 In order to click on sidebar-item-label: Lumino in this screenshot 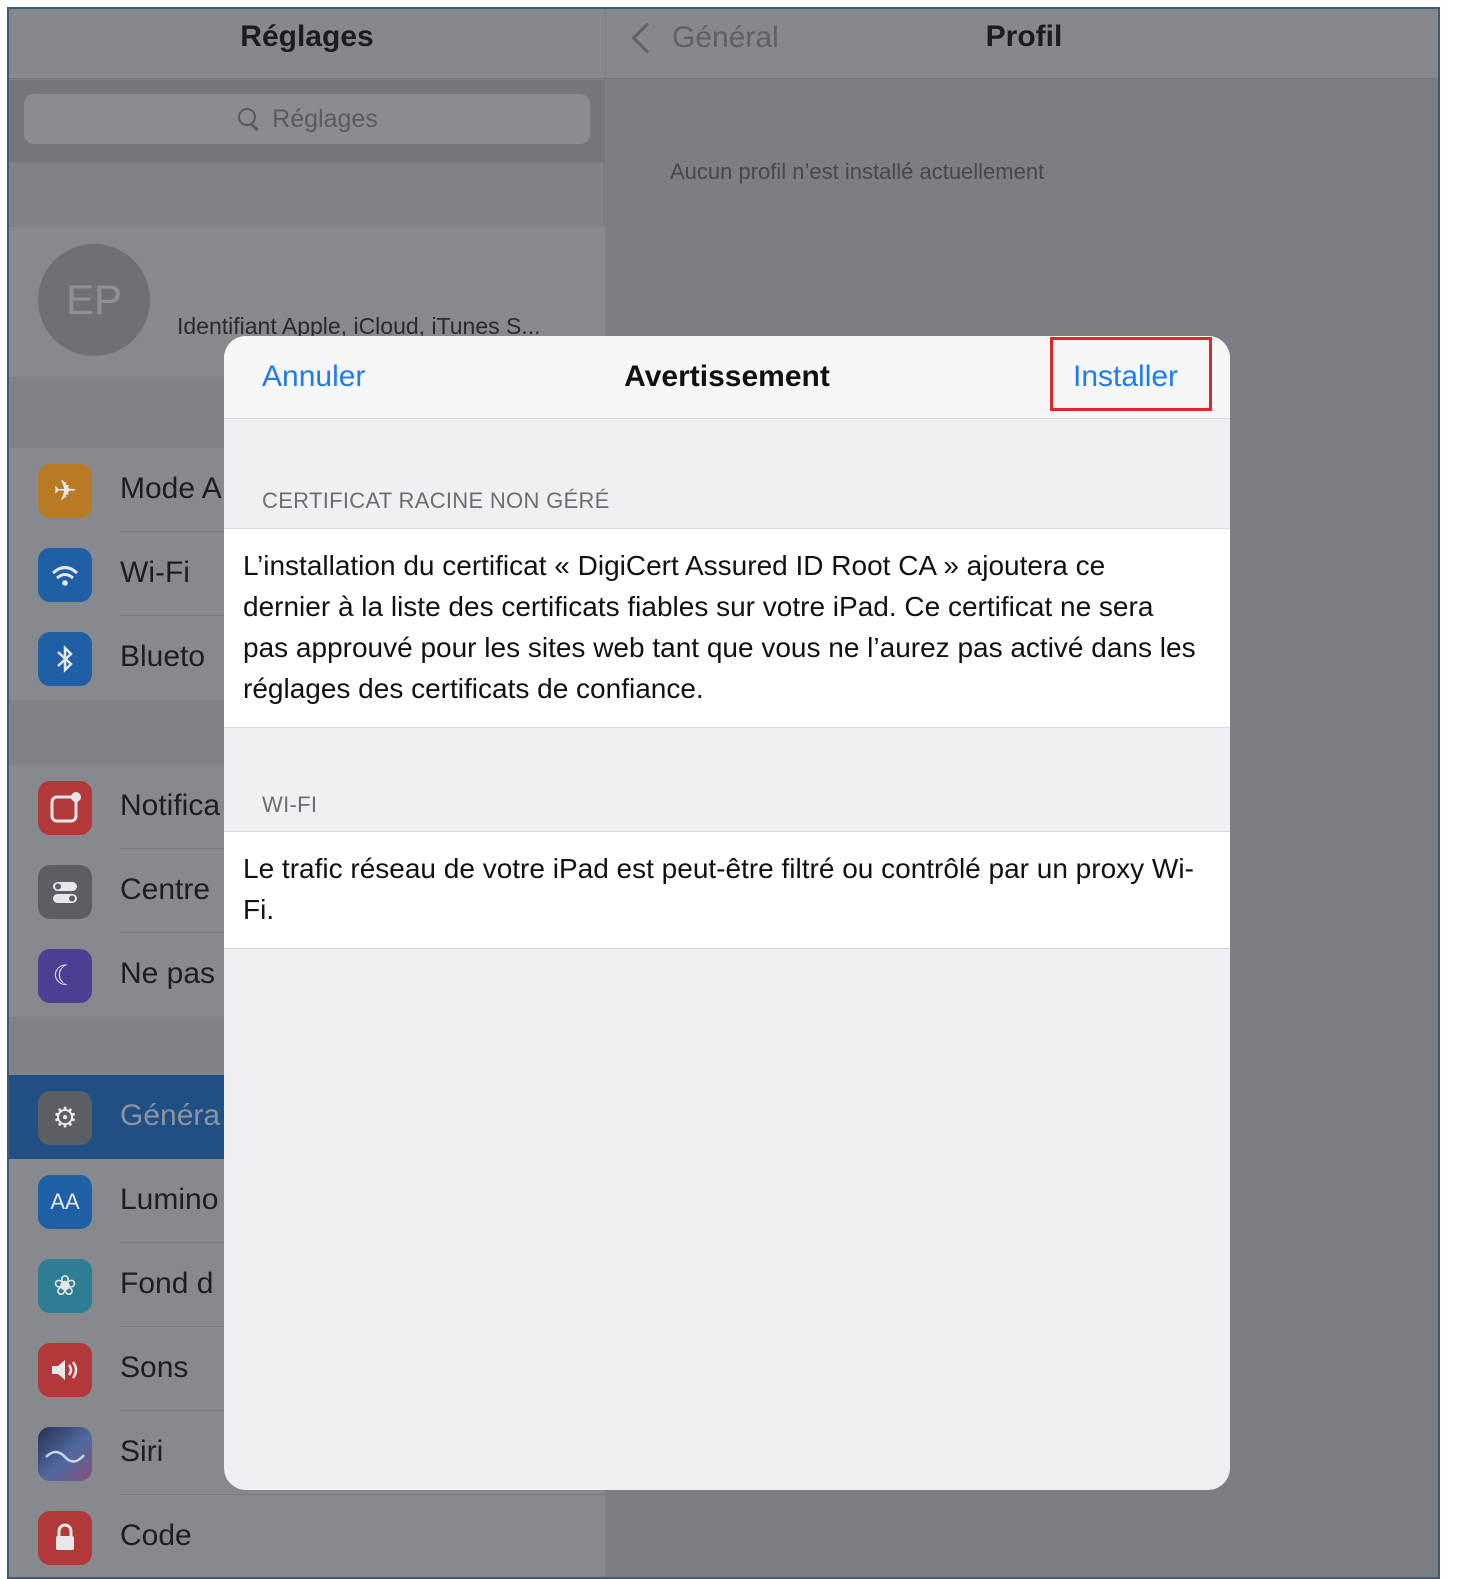, I will do `click(169, 1199)`.